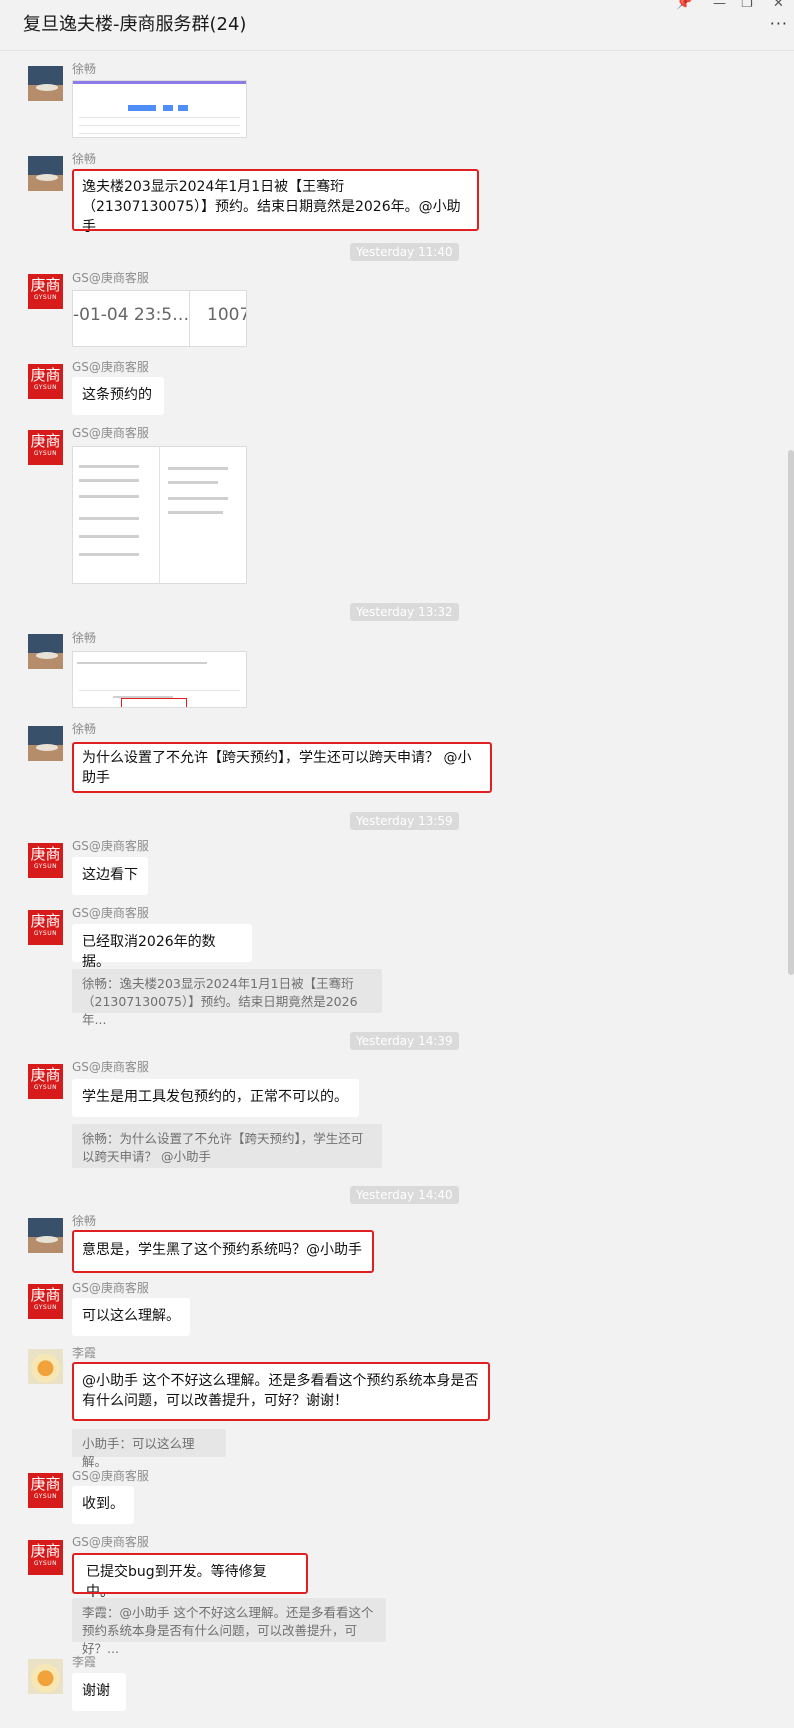  Describe the element at coordinates (404, 821) in the screenshot. I see `timestamp: Yesterday 13:59` at that location.